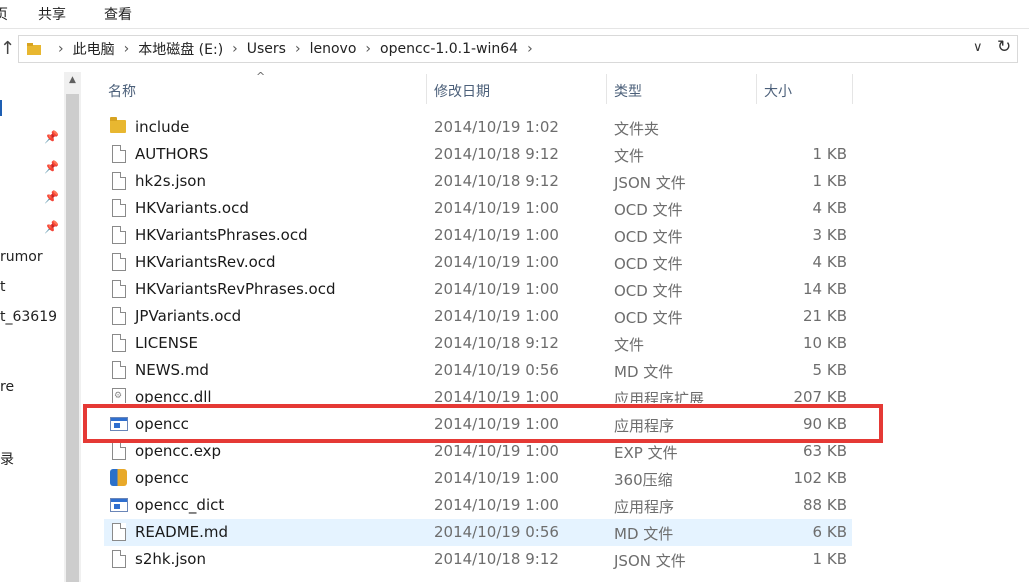 The height and width of the screenshot is (582, 1029). What do you see at coordinates (34, 49) in the screenshot?
I see `folder-icon` at bounding box center [34, 49].